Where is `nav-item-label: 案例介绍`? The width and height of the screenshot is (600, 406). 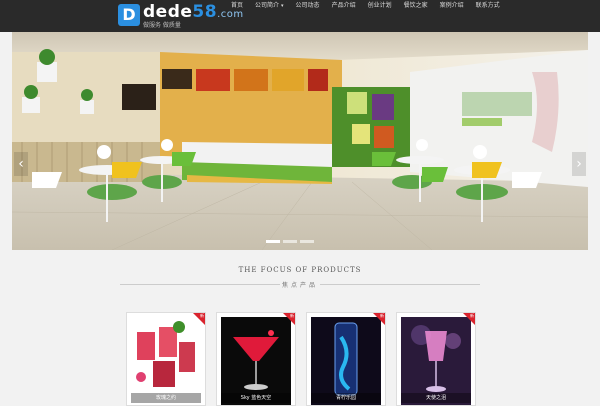 nav-item-label: 案例介绍 is located at coordinates (451, 5).